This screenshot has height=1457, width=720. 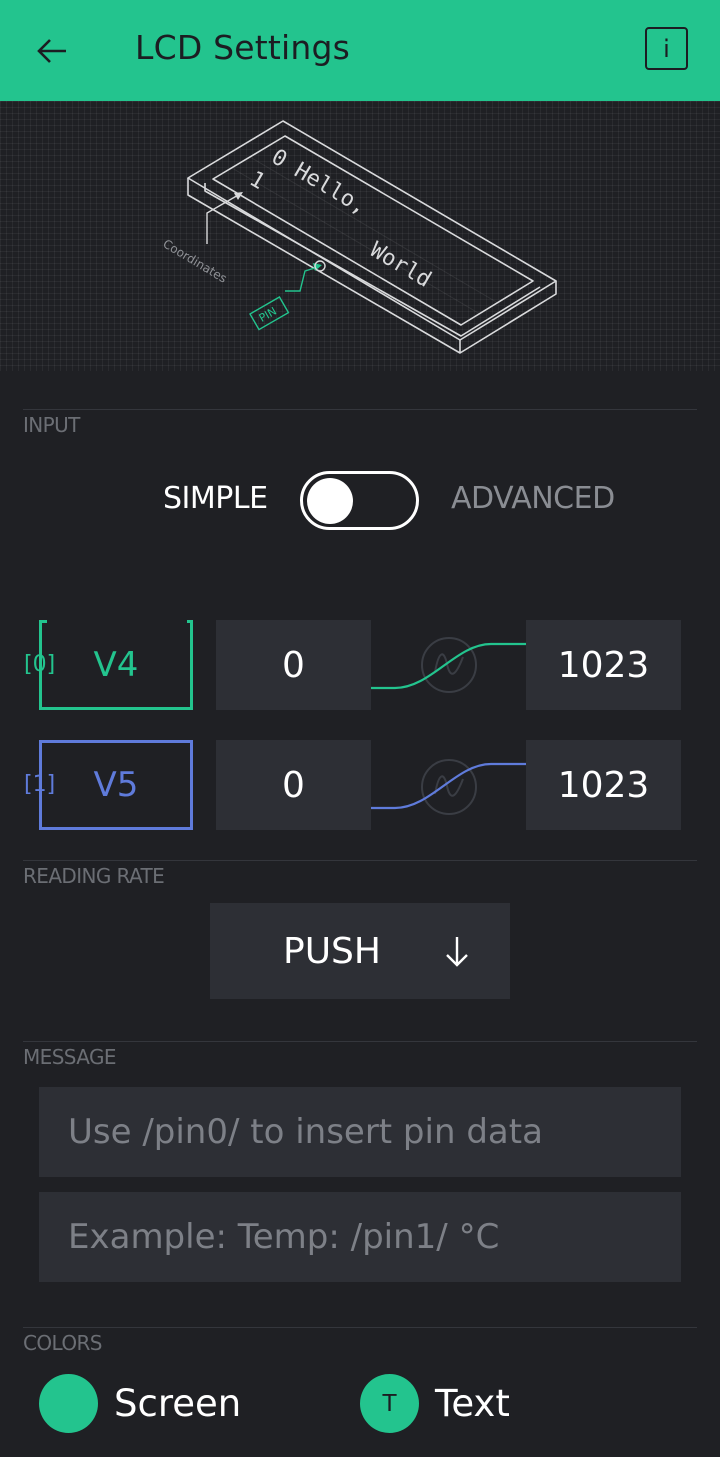 I want to click on colors-section-label: COLORS, so click(x=62, y=1343).